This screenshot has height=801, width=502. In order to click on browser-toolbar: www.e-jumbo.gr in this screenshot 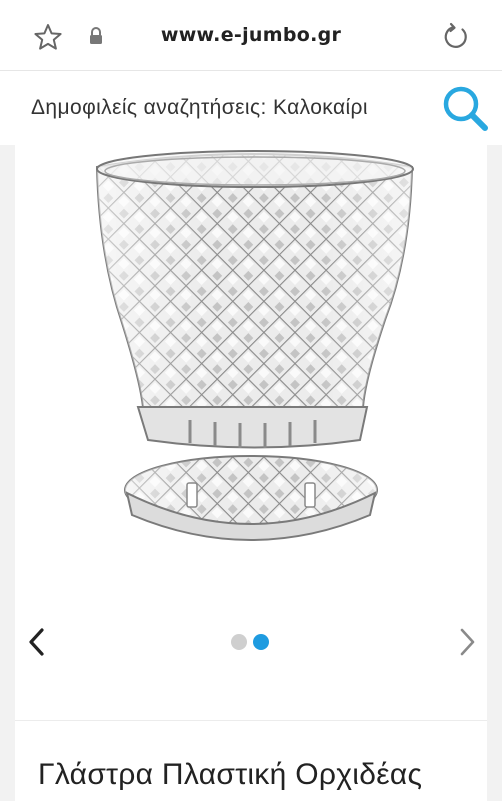, I will do `click(251, 35)`.